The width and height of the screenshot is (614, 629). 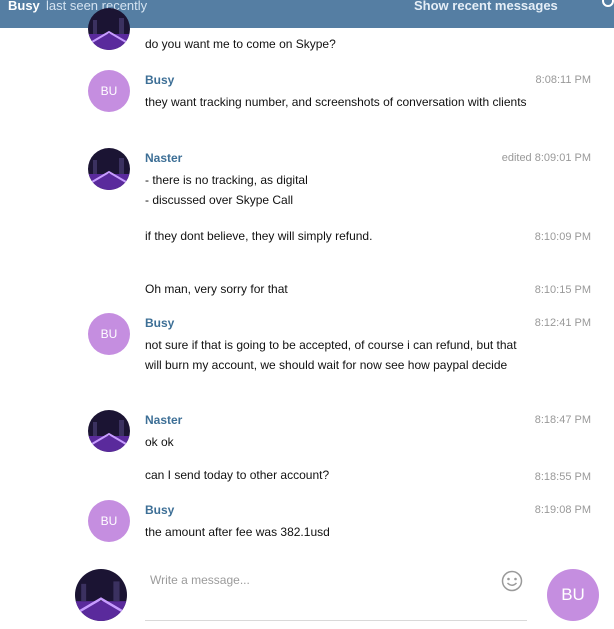 What do you see at coordinates (562, 477) in the screenshot?
I see `message-time: 8:18:55 PM` at bounding box center [562, 477].